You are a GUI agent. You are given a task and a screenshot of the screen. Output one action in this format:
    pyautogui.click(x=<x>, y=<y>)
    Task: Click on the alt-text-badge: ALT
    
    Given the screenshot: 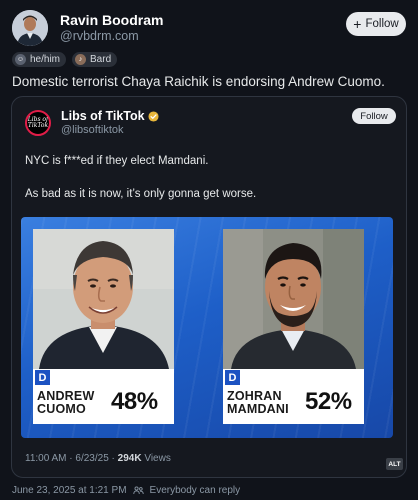 What is the action you would take?
    pyautogui.click(x=394, y=464)
    